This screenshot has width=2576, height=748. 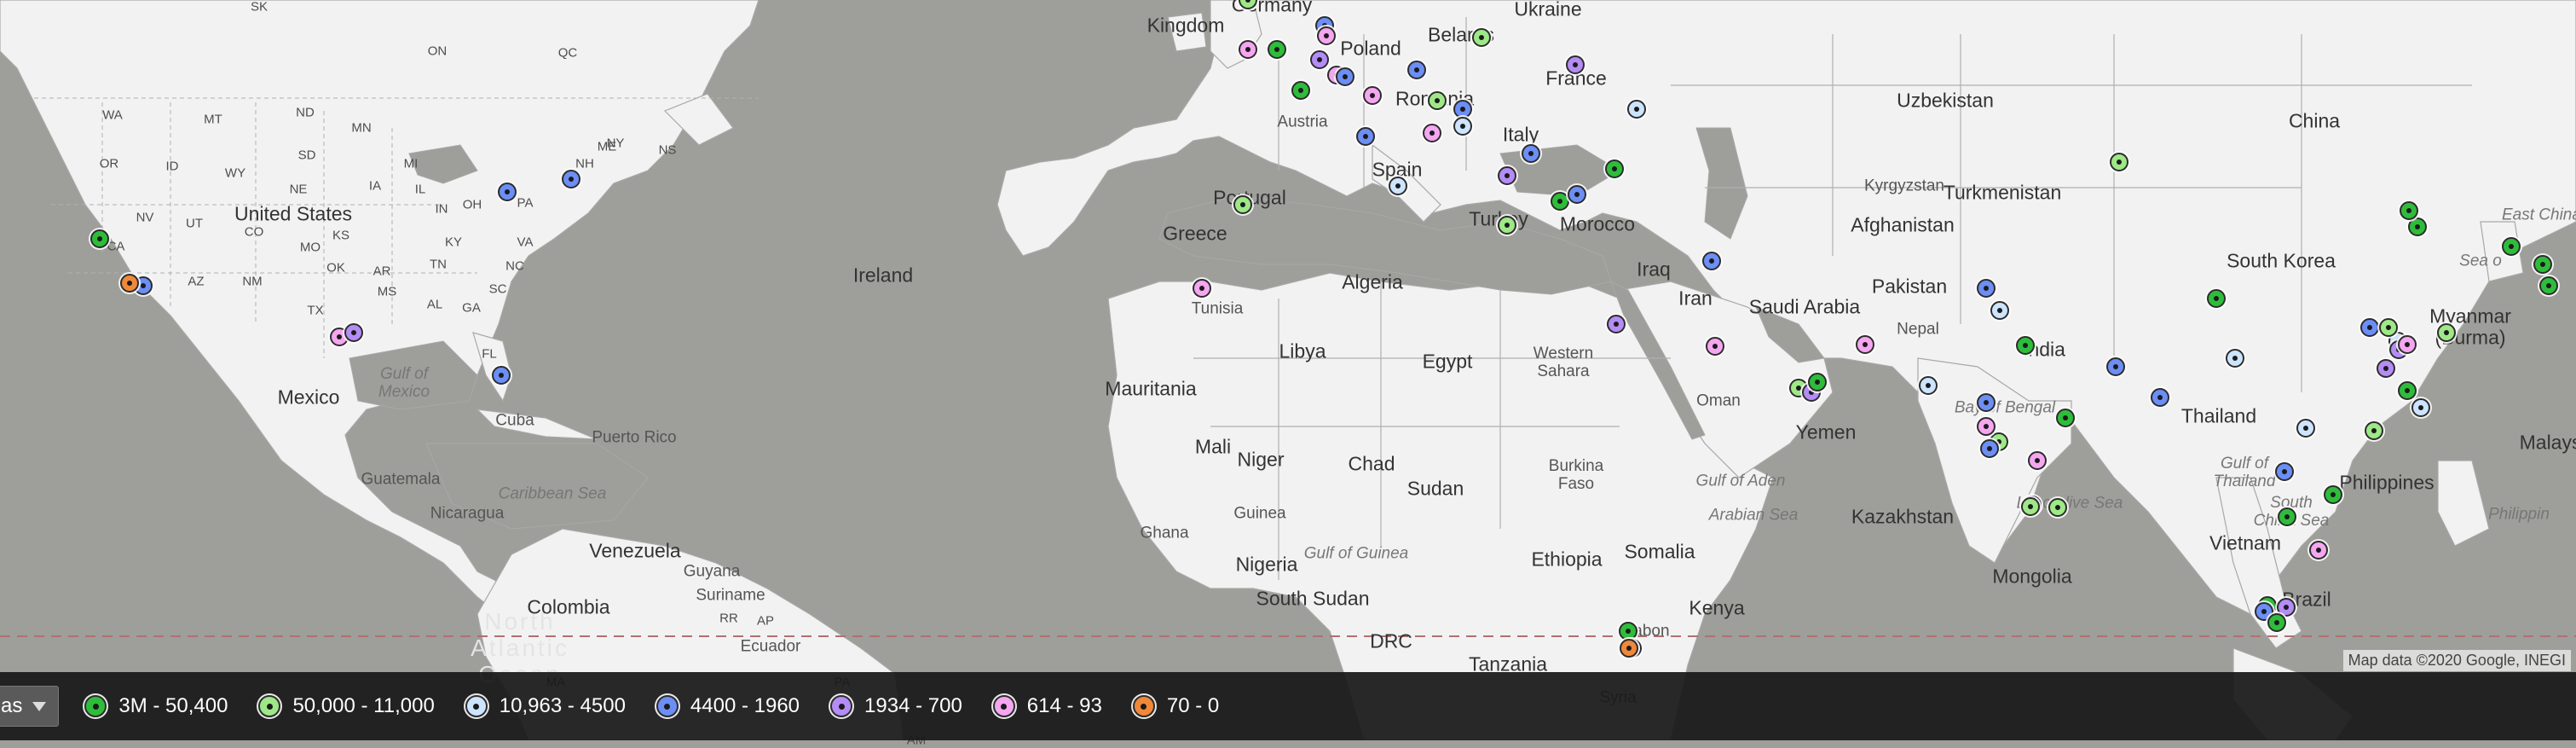 What do you see at coordinates (1903, 516) in the screenshot?
I see `map-label: Kazakhstan` at bounding box center [1903, 516].